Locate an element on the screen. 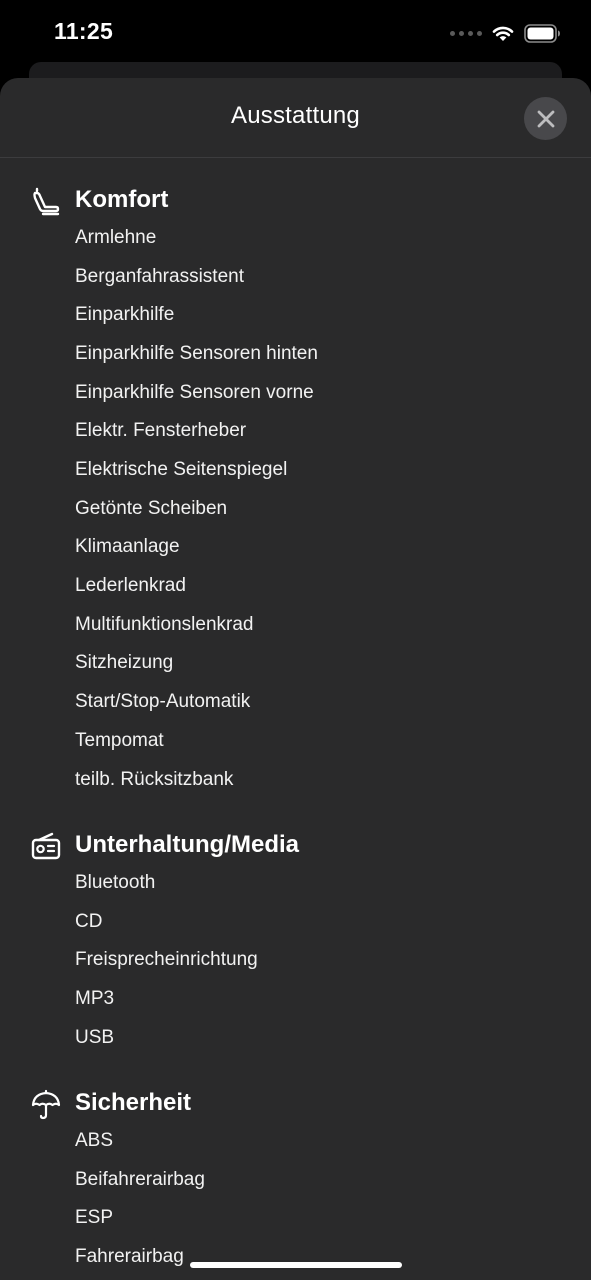 The height and width of the screenshot is (1280, 591). list-item: Freisprecheinrichtung is located at coordinates (166, 959).